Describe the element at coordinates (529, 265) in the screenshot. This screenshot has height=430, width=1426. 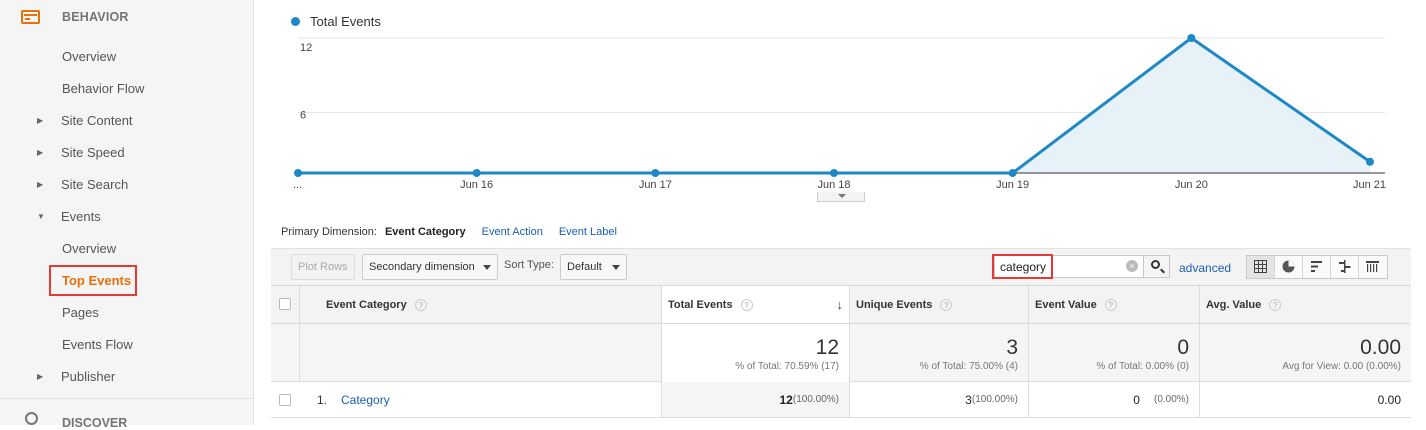
I see `sort-type-label: Sort Type:` at that location.